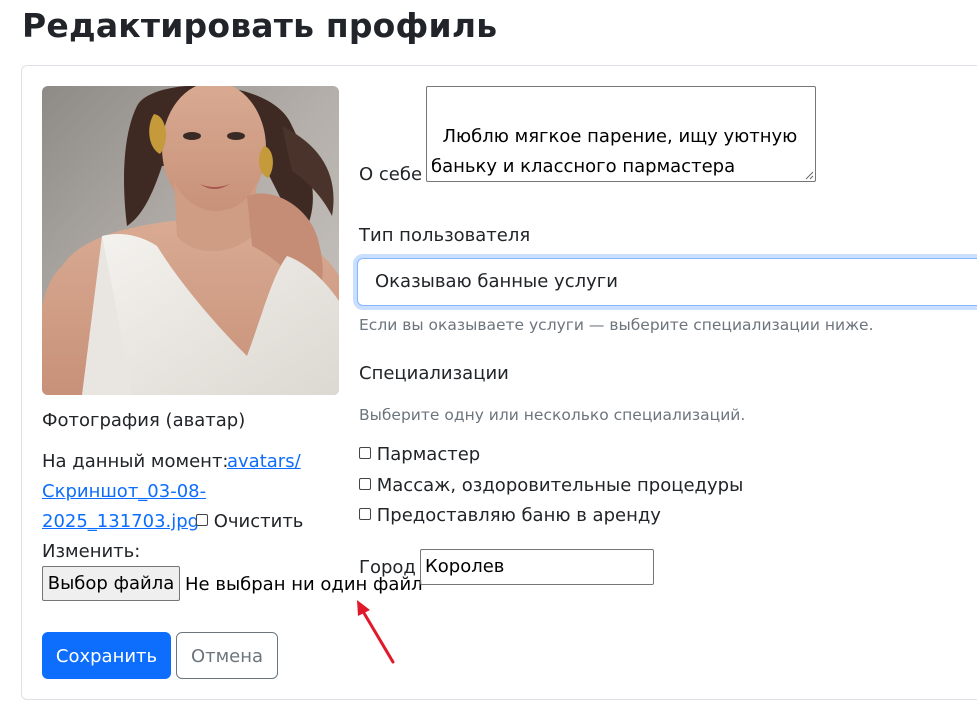  Describe the element at coordinates (428, 454) in the screenshot. I see `spec-option-label: Пармастер` at that location.